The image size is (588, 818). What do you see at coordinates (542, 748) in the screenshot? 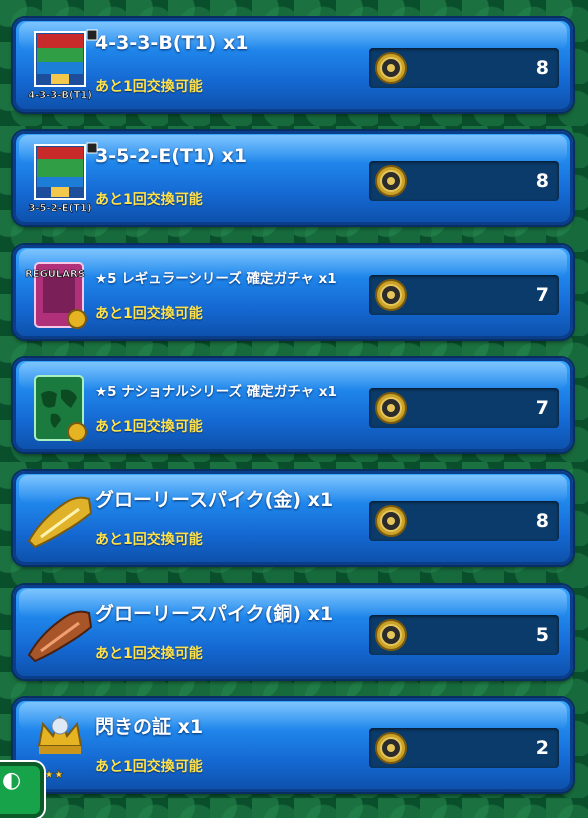
I see `cost-value: 2` at bounding box center [542, 748].